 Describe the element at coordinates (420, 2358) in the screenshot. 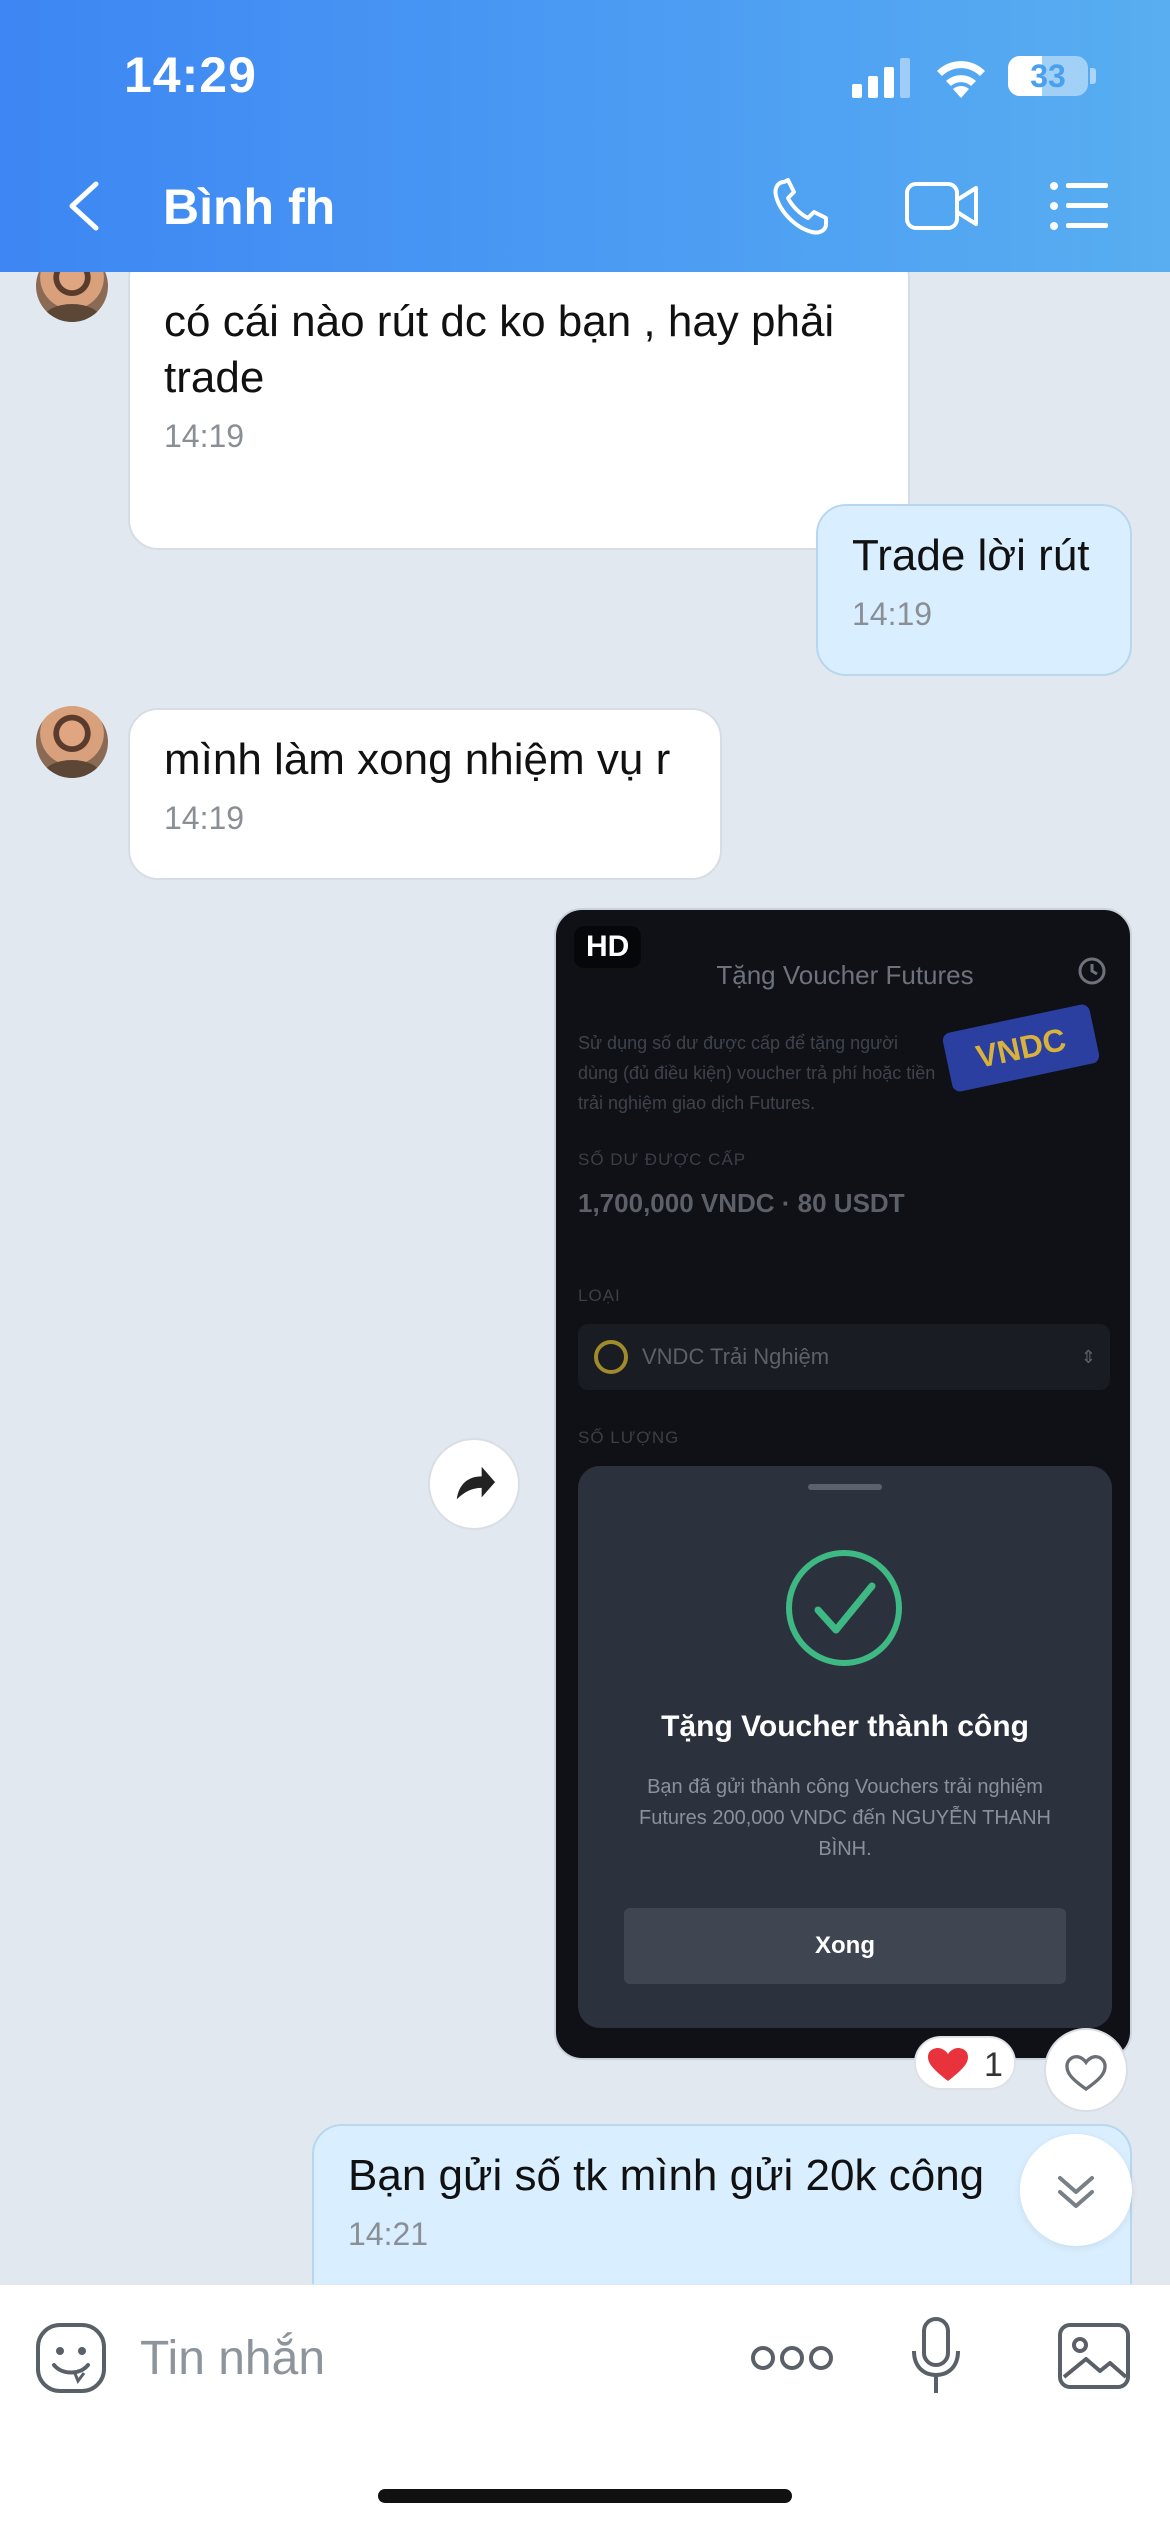

I see `message-input` at that location.